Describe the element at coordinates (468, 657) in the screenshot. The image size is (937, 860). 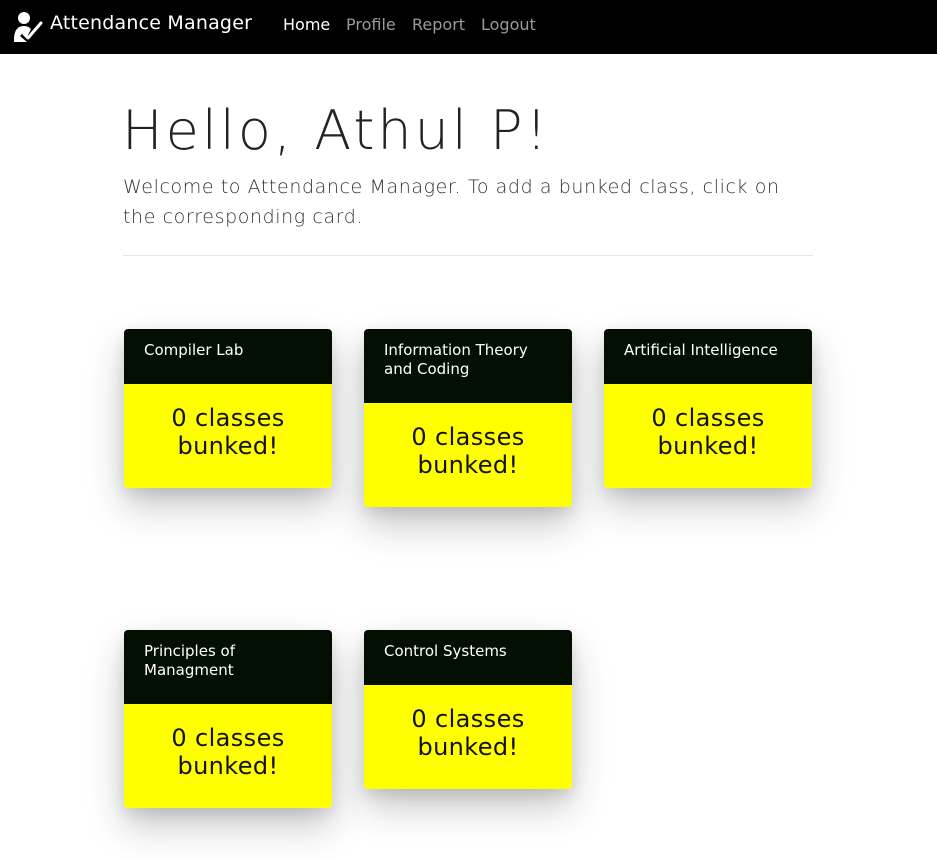
I see `card-header: Control Systems` at that location.